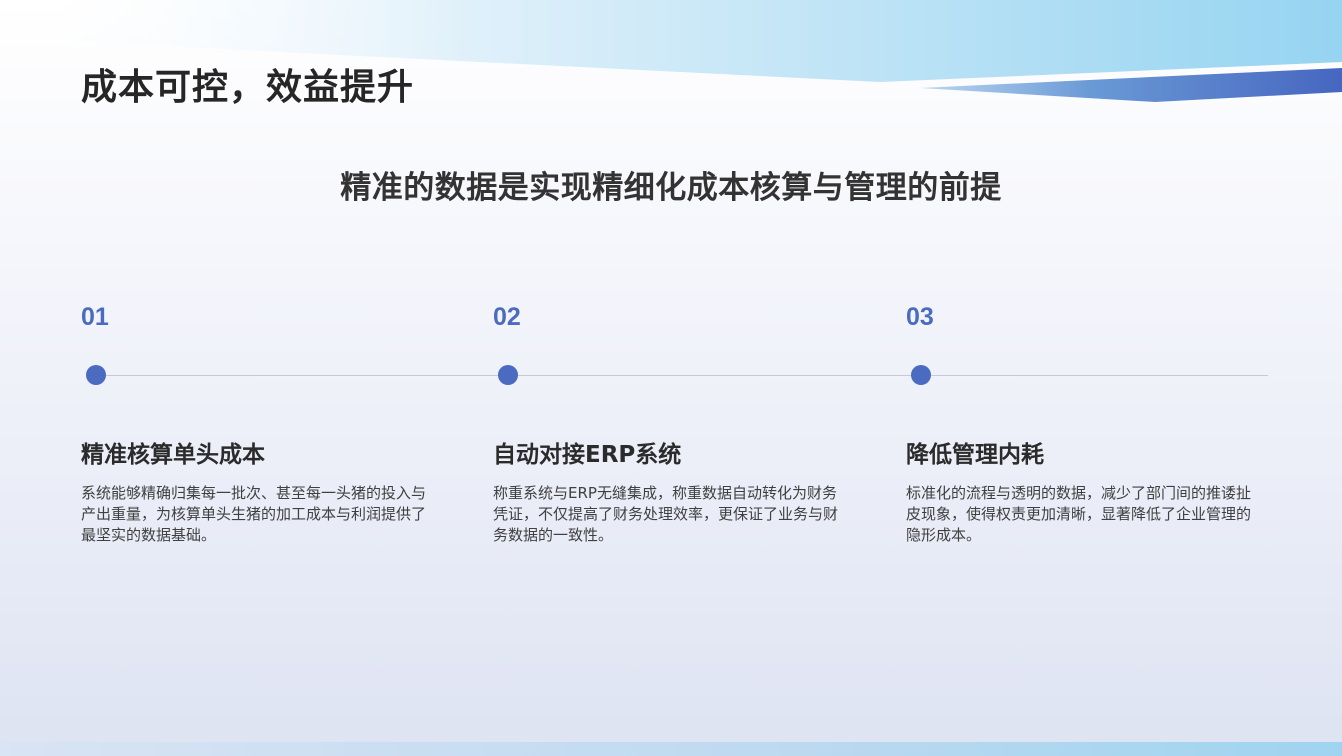 The width and height of the screenshot is (1342, 756). I want to click on page-title: 成本可控，效益提升, so click(248, 87).